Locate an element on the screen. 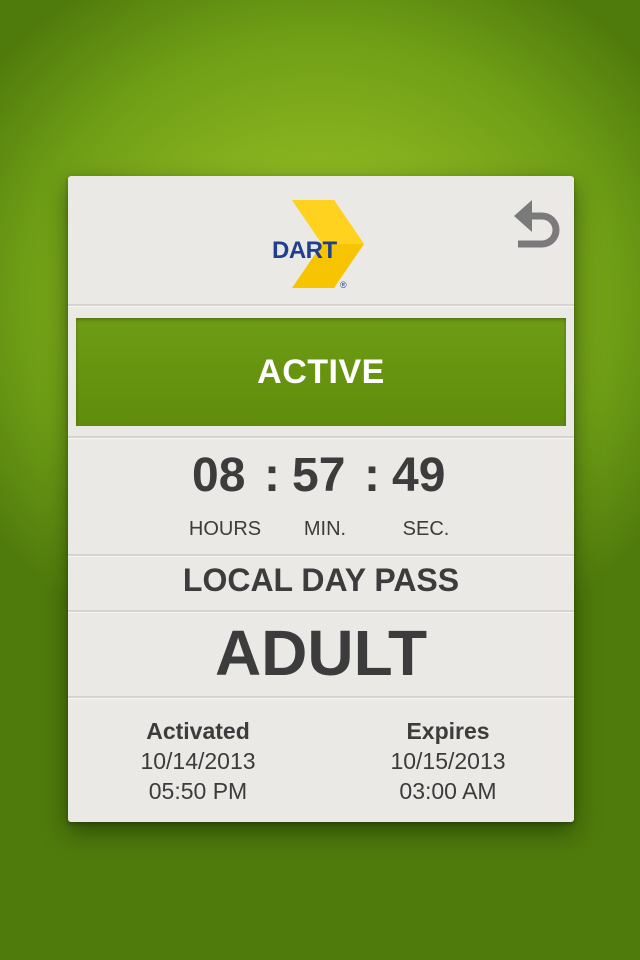 This screenshot has height=960, width=640. activated-info: Activated 10/14/2013 05:50 PM is located at coordinates (198, 761).